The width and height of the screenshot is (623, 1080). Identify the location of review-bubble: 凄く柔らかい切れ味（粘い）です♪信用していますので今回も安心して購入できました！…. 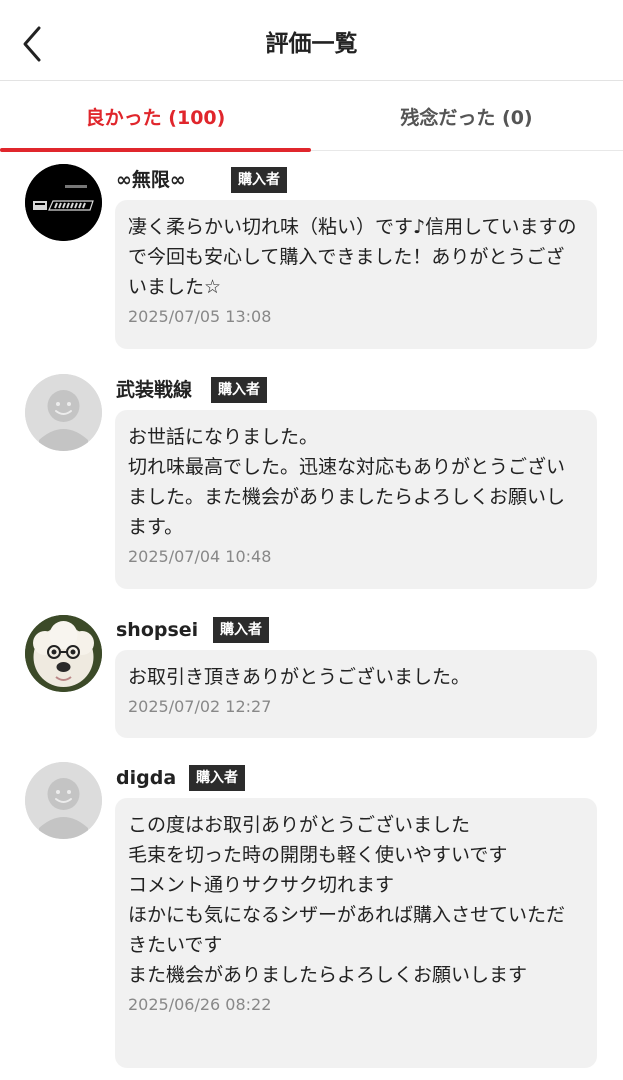
(356, 274).